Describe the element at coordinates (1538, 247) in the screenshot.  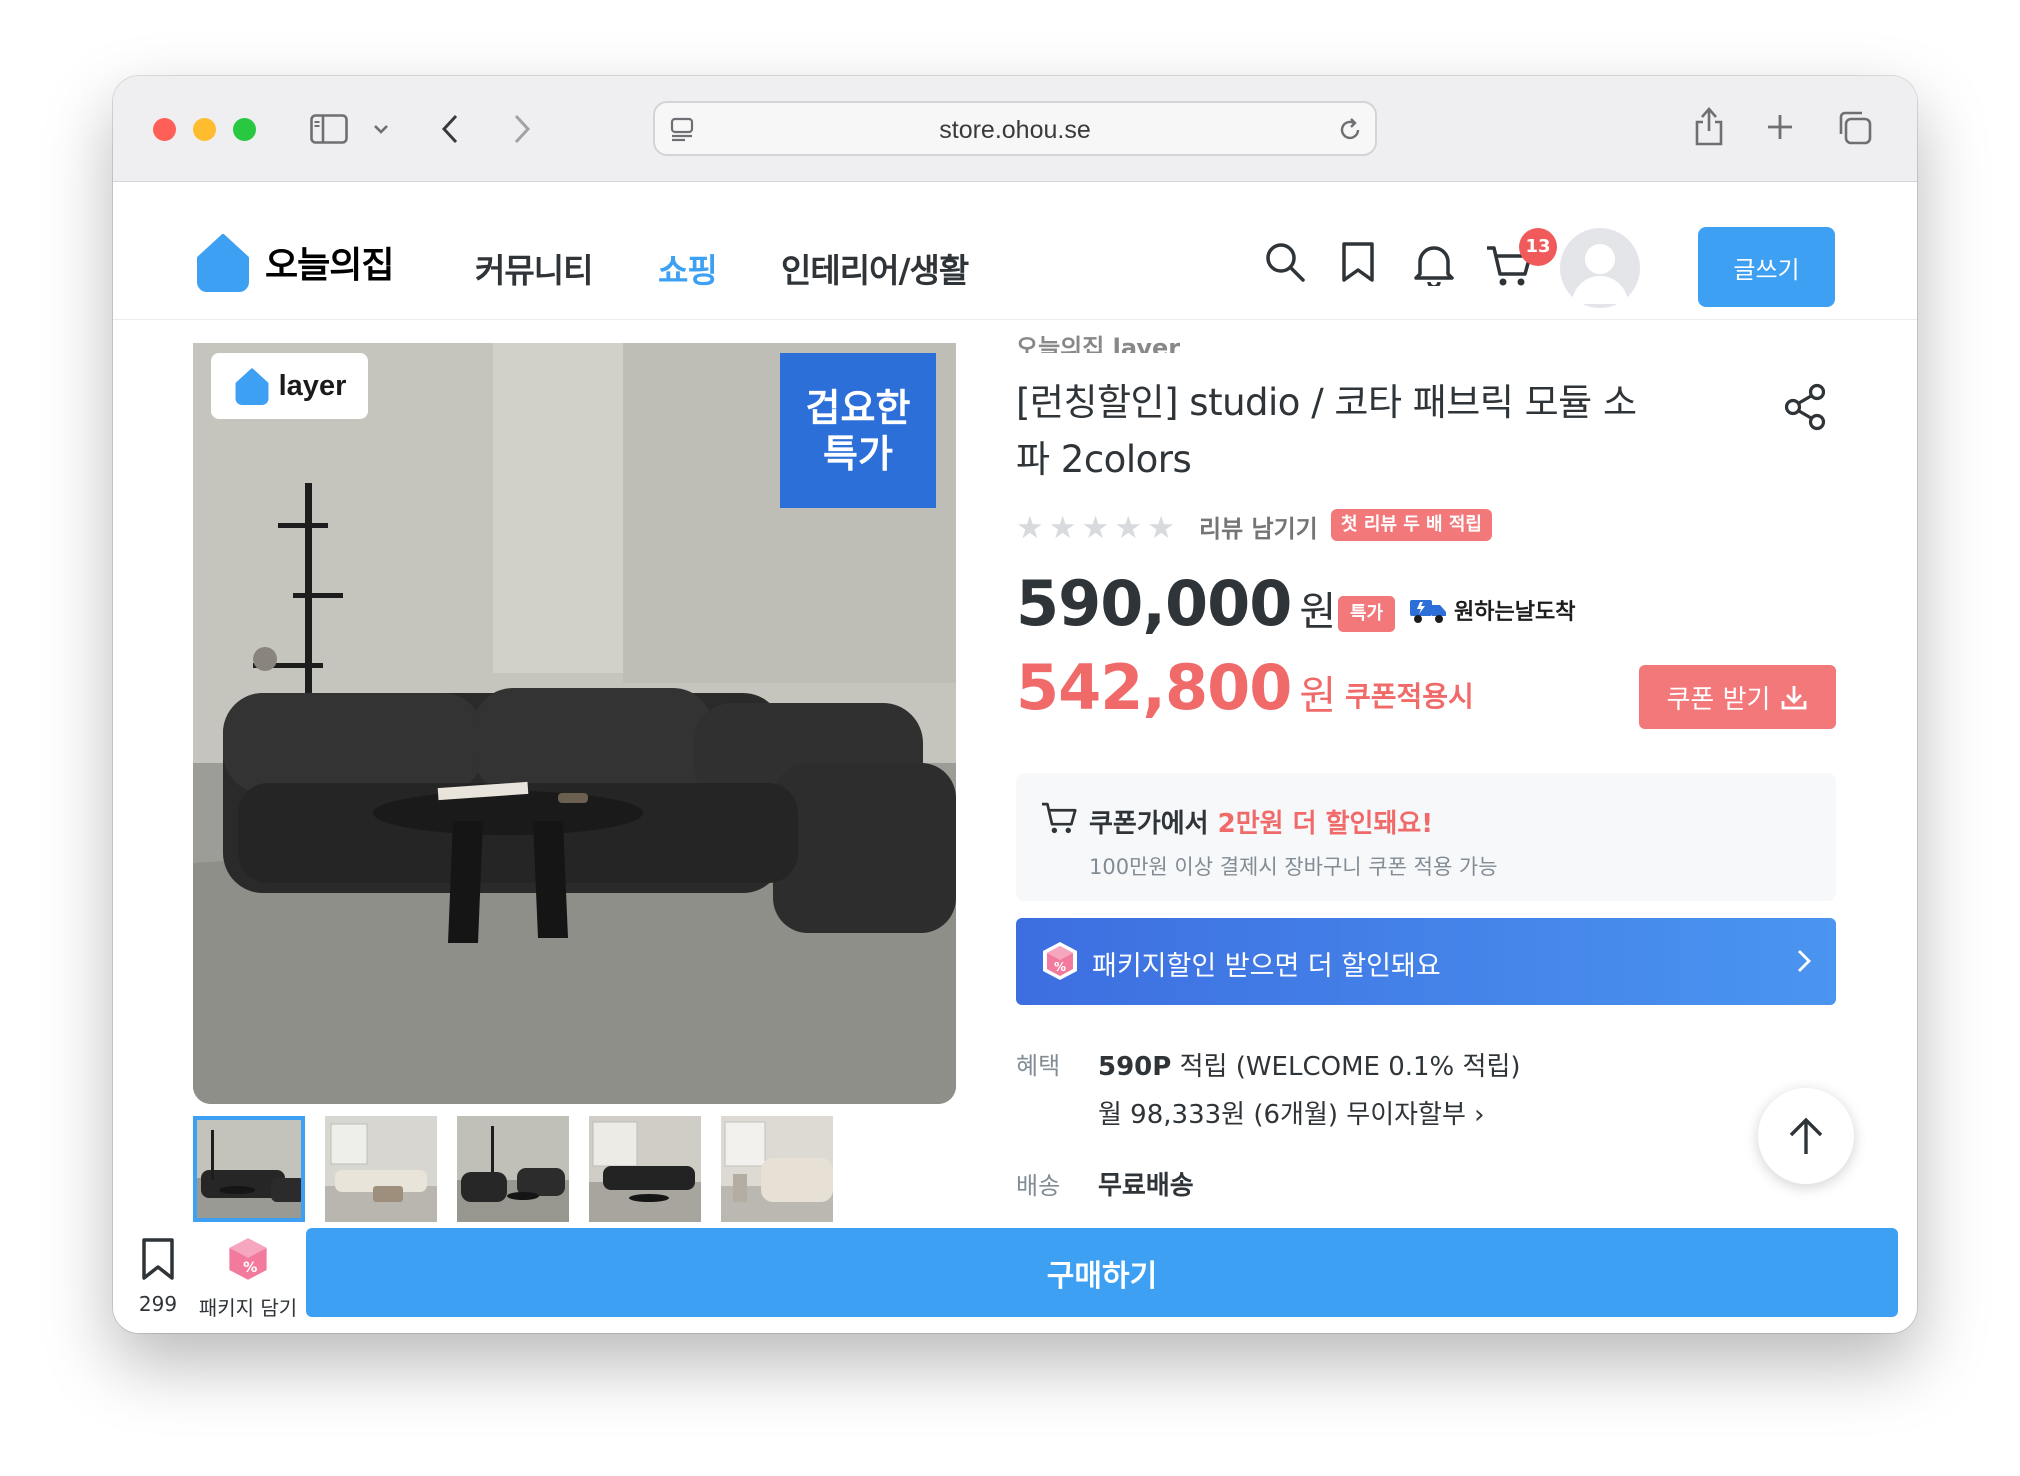
I see `cart-count-badge: 13` at that location.